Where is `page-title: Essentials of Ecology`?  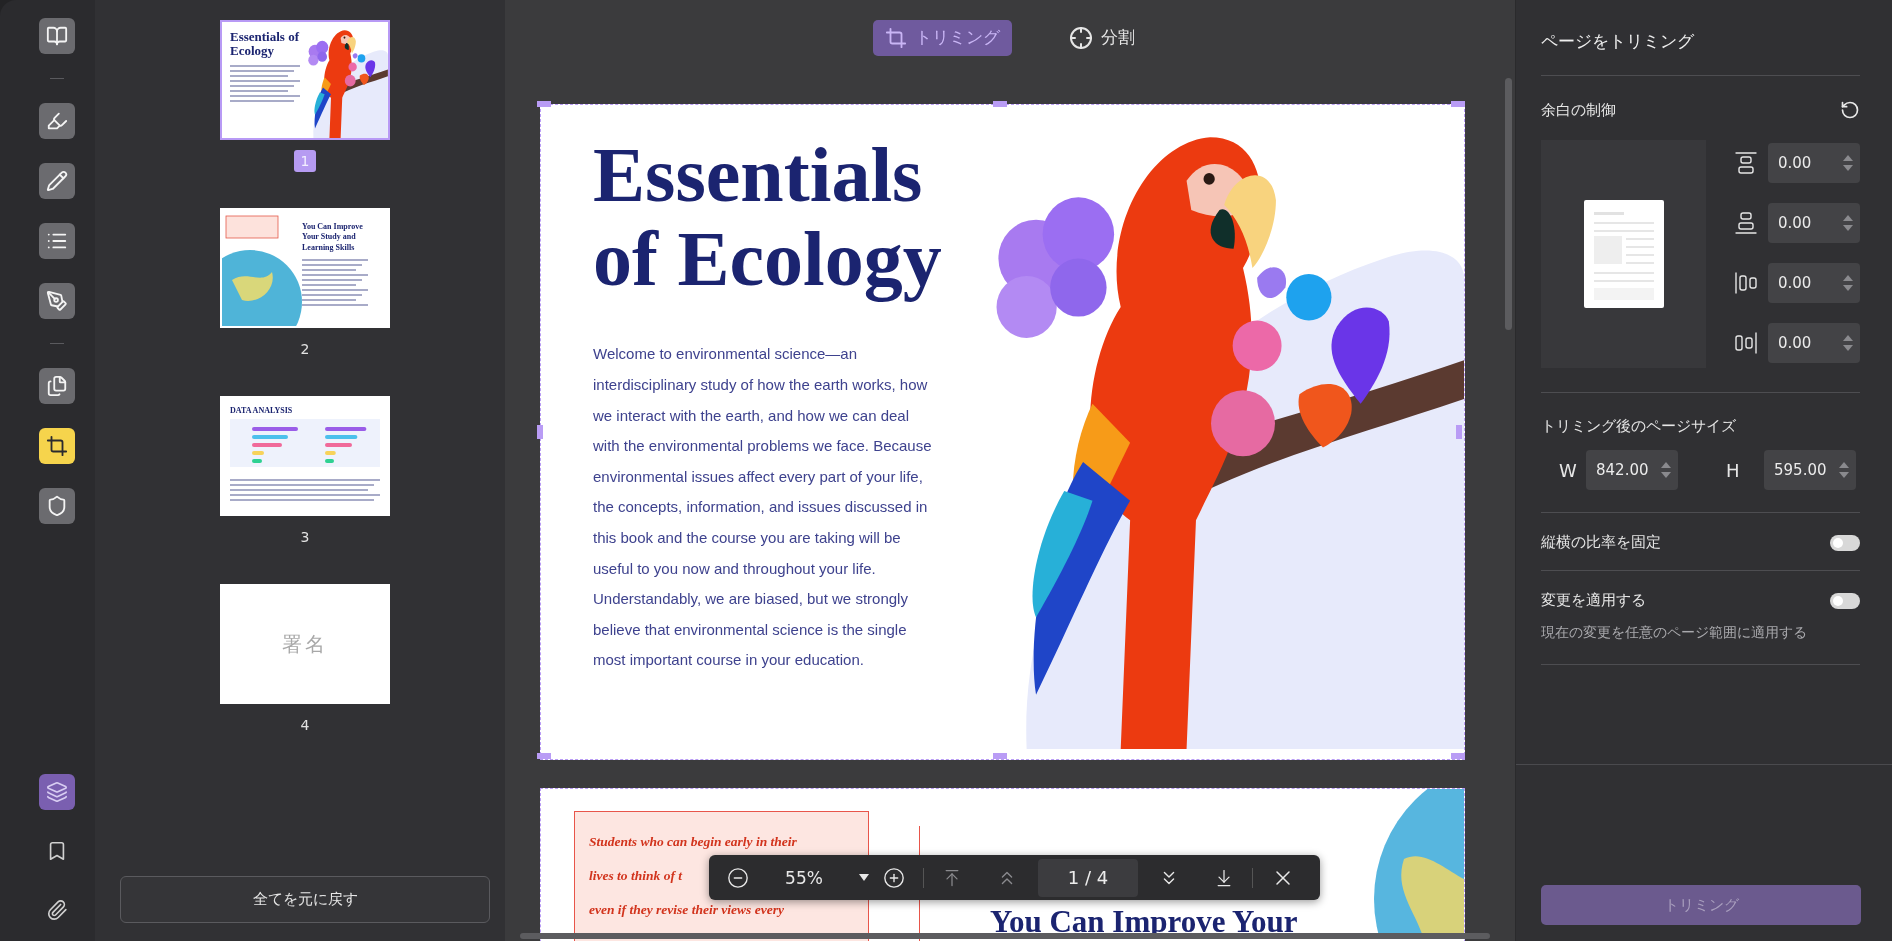
page-title: Essentials of Ecology is located at coordinates (768, 217).